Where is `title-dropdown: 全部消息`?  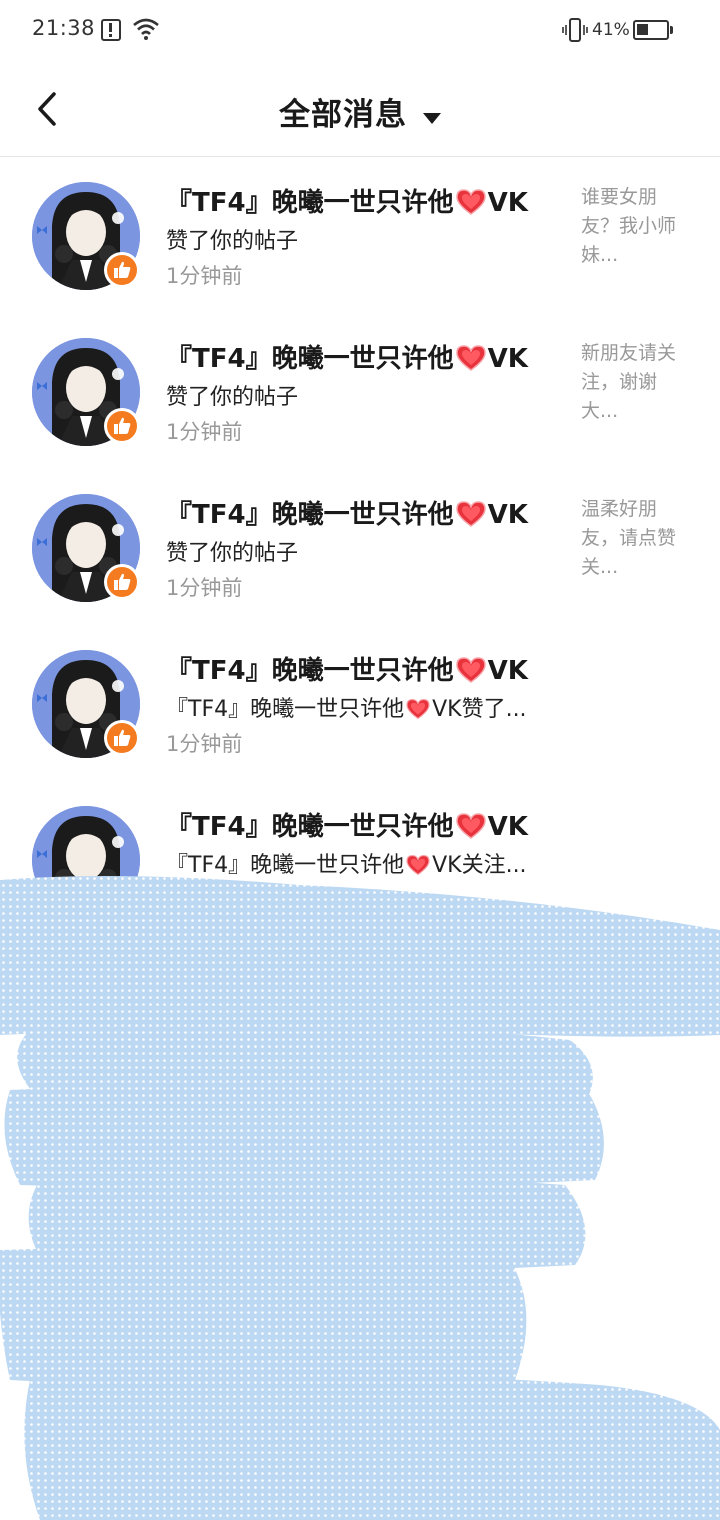
title-dropdown: 全部消息 is located at coordinates (360, 111).